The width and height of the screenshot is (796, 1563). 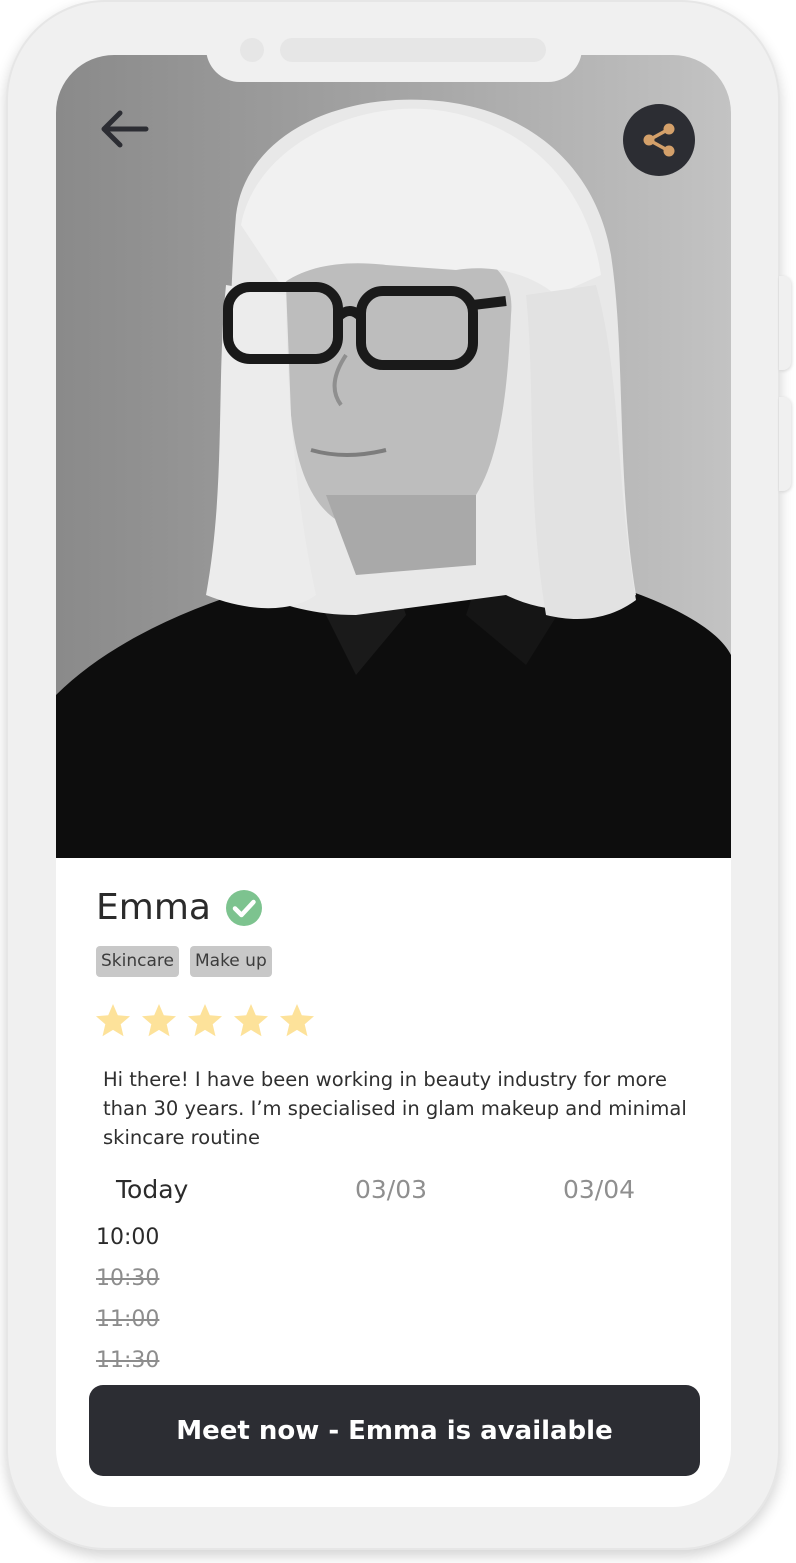 I want to click on day-tab-03-04: 03/04, so click(x=599, y=1189).